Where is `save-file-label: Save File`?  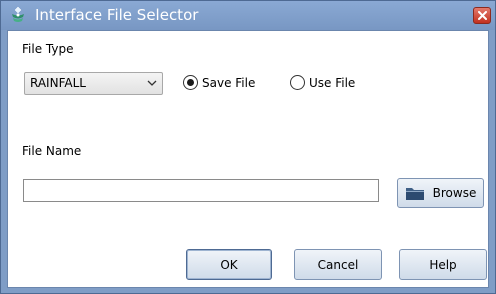
save-file-label: Save File is located at coordinates (229, 82).